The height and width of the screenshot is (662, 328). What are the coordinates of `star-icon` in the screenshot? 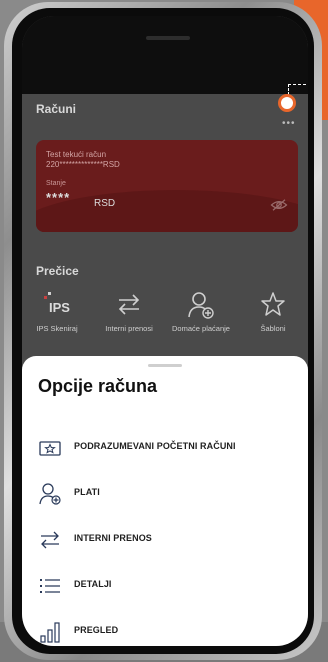 It's located at (273, 304).